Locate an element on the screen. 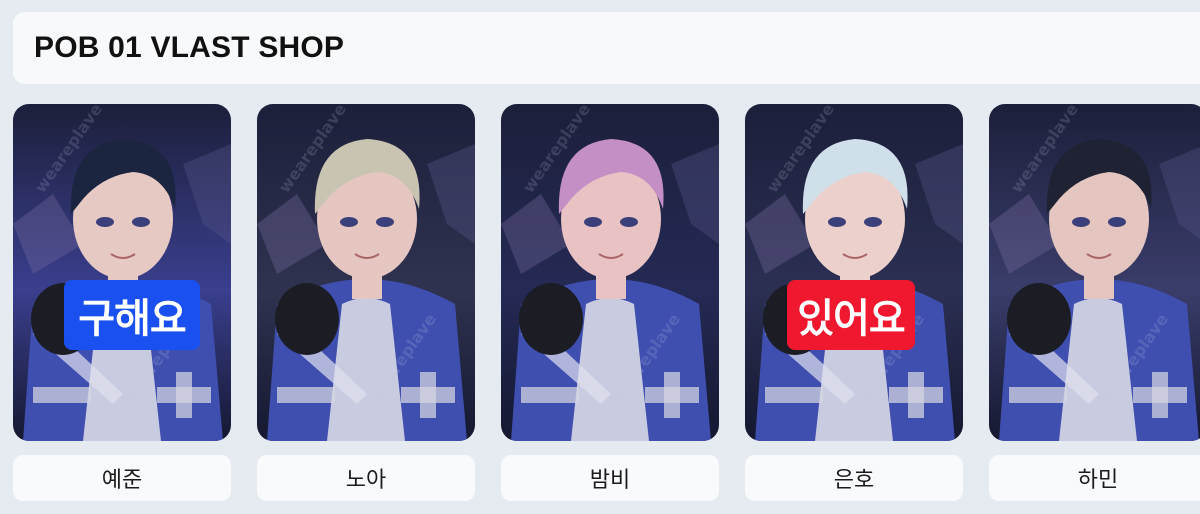 Image resolution: width=1200 pixels, height=514 pixels. member-name-label: 예준 is located at coordinates (122, 478).